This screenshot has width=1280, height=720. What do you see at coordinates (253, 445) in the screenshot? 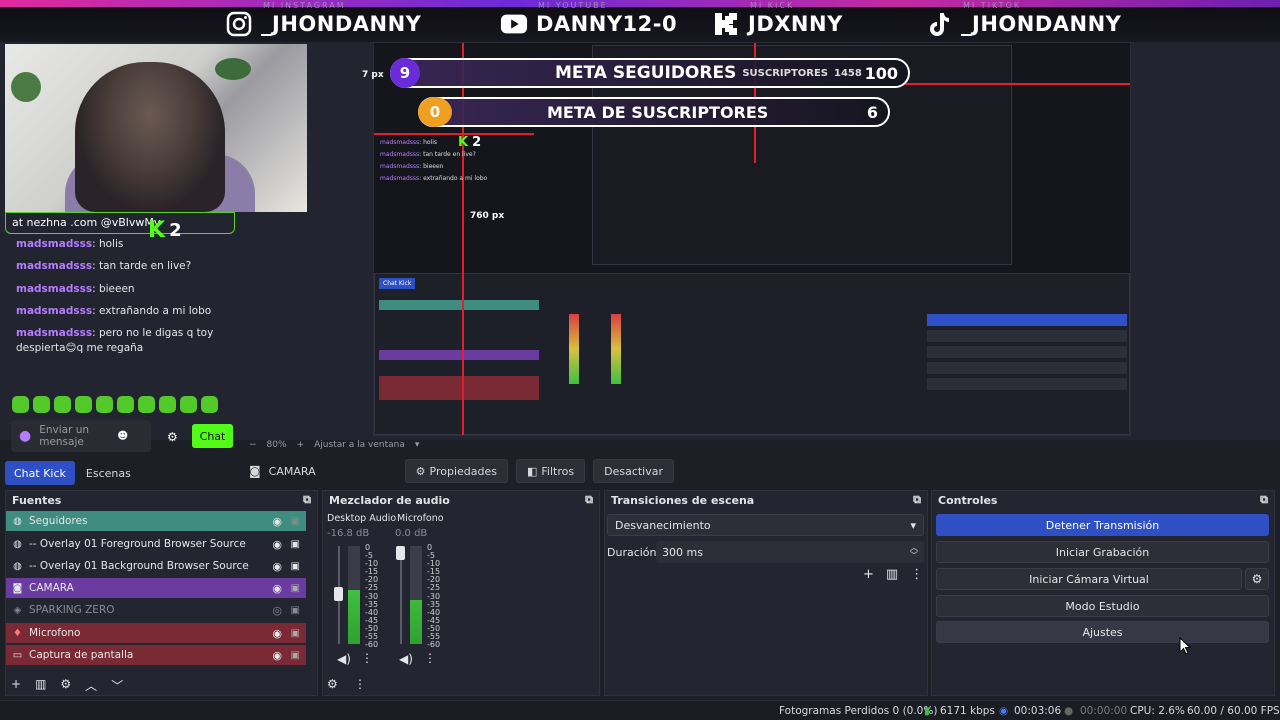
I see `zoom-out-icon: −` at bounding box center [253, 445].